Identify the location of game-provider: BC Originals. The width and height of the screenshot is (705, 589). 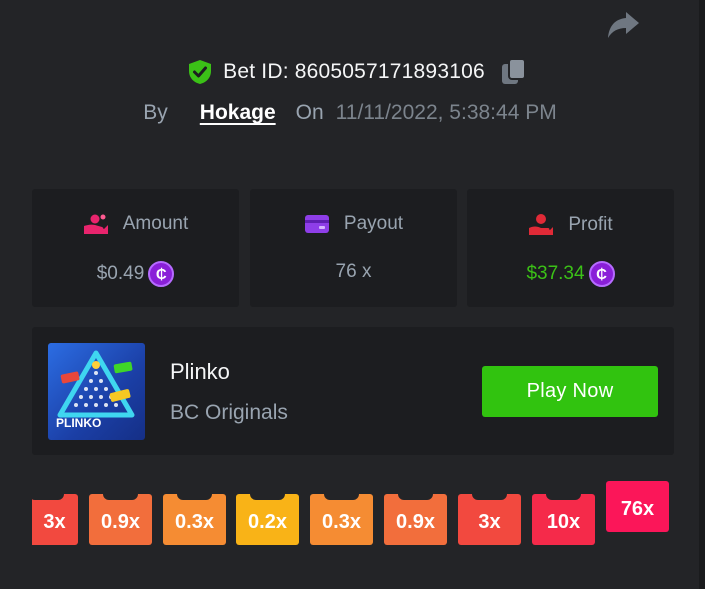
(229, 412).